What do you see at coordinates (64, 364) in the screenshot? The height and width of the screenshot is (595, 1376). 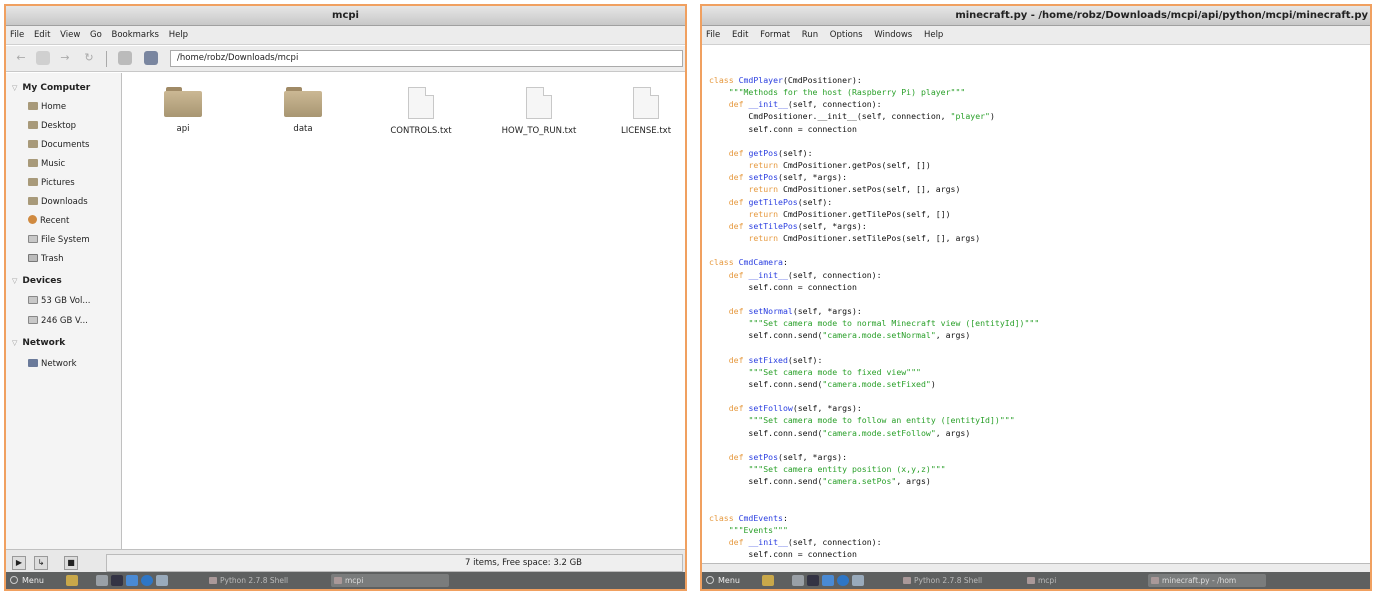 I see `sidebar-item-network: Network` at bounding box center [64, 364].